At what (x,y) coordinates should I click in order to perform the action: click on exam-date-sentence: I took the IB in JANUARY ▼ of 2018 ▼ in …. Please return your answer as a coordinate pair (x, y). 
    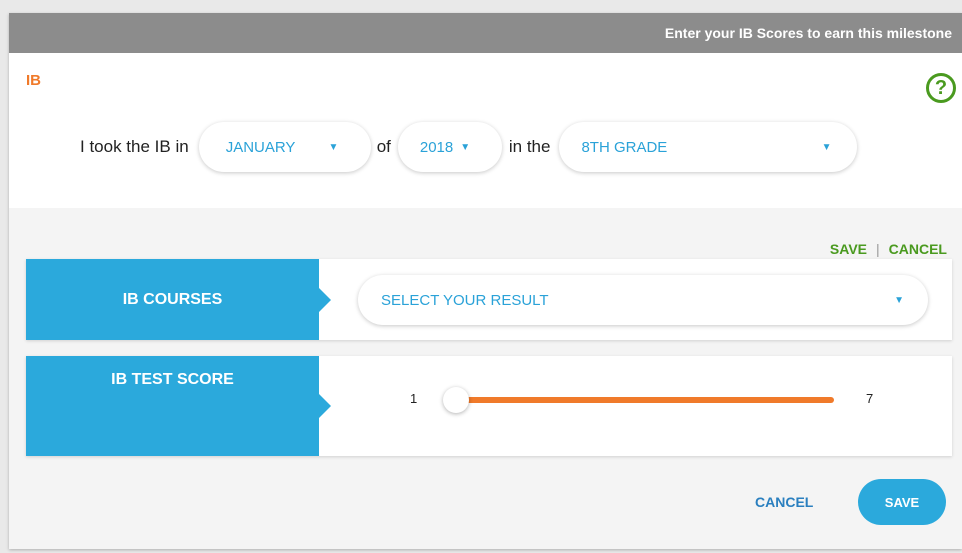
    Looking at the image, I should click on (433, 147).